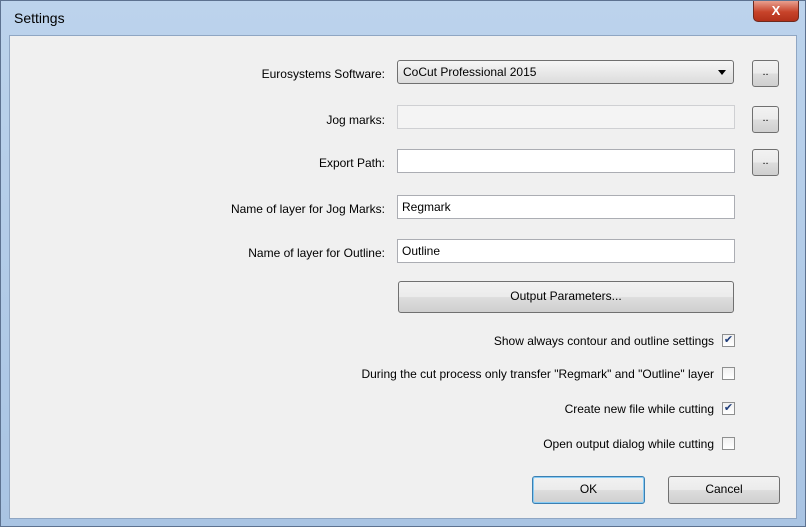 The width and height of the screenshot is (806, 527). What do you see at coordinates (765, 119) in the screenshot?
I see `jog-marks-browse-button: ..` at bounding box center [765, 119].